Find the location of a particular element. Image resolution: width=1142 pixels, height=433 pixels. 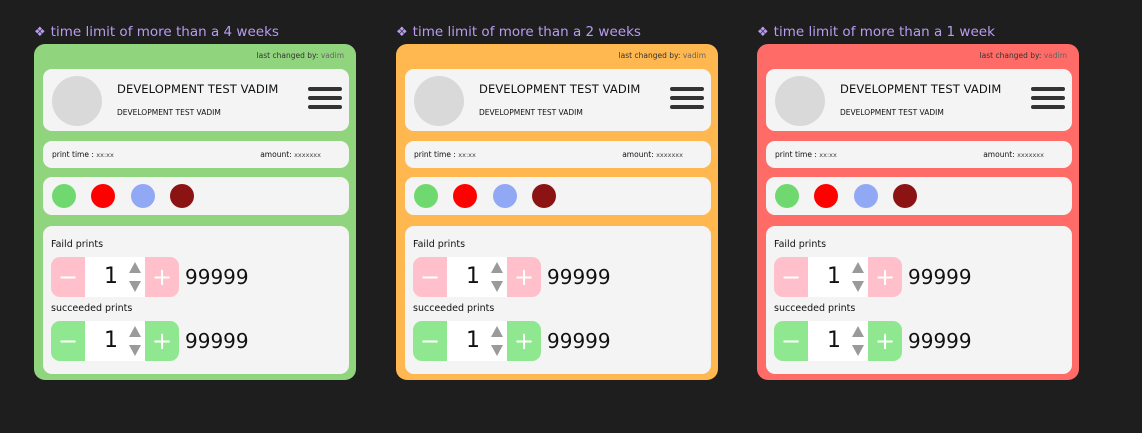

frame-title-text: time limit of more than a 2 weeks is located at coordinates (526, 32).